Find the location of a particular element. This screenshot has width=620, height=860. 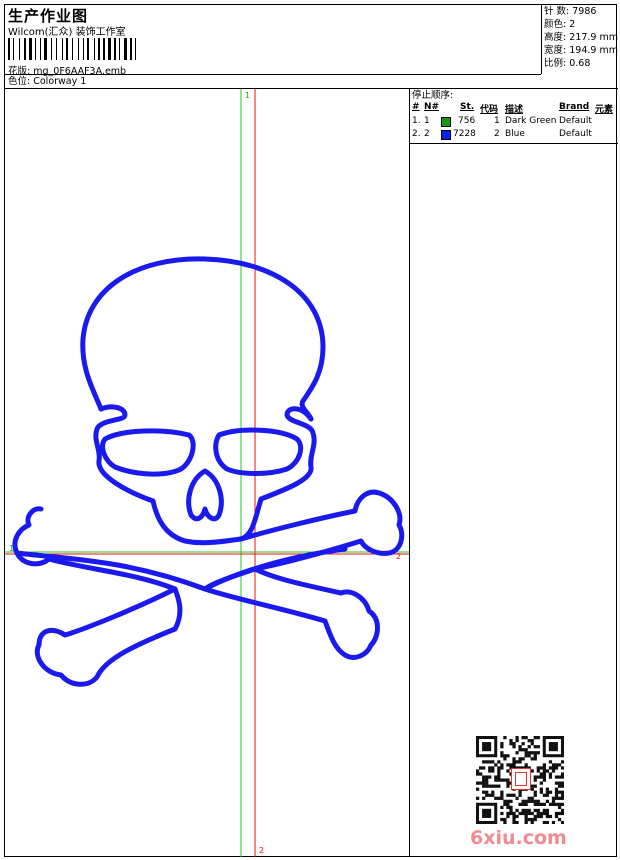

stitch-count: 针 数: 7986 is located at coordinates (570, 11).